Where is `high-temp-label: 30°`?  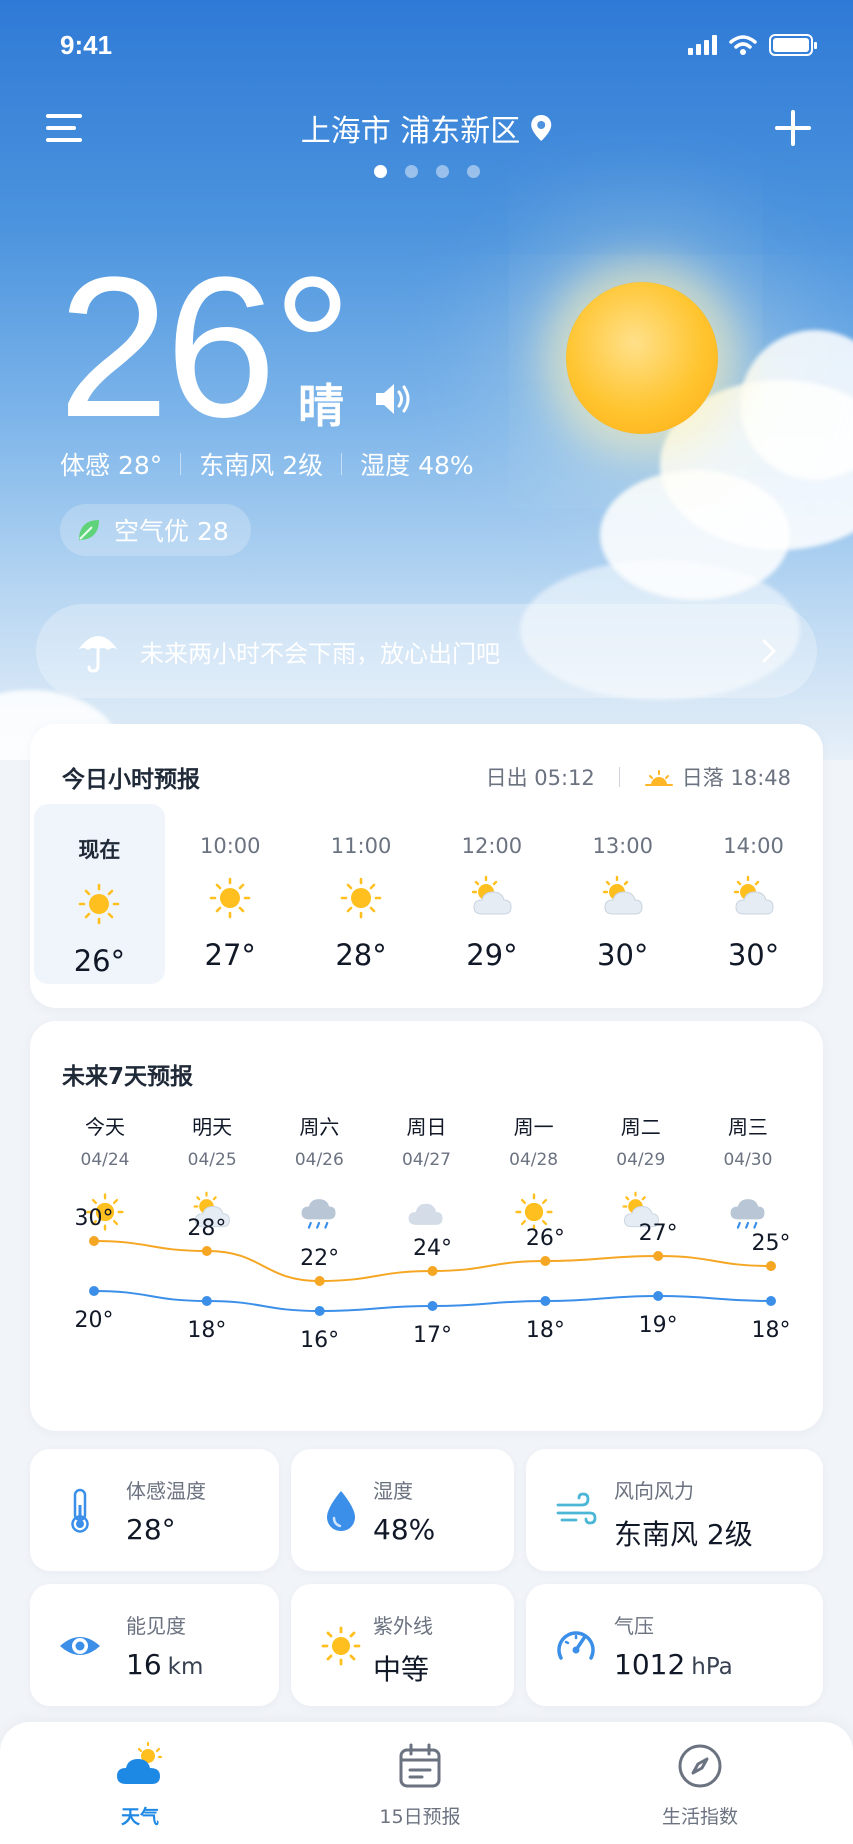 high-temp-label: 30° is located at coordinates (94, 1218).